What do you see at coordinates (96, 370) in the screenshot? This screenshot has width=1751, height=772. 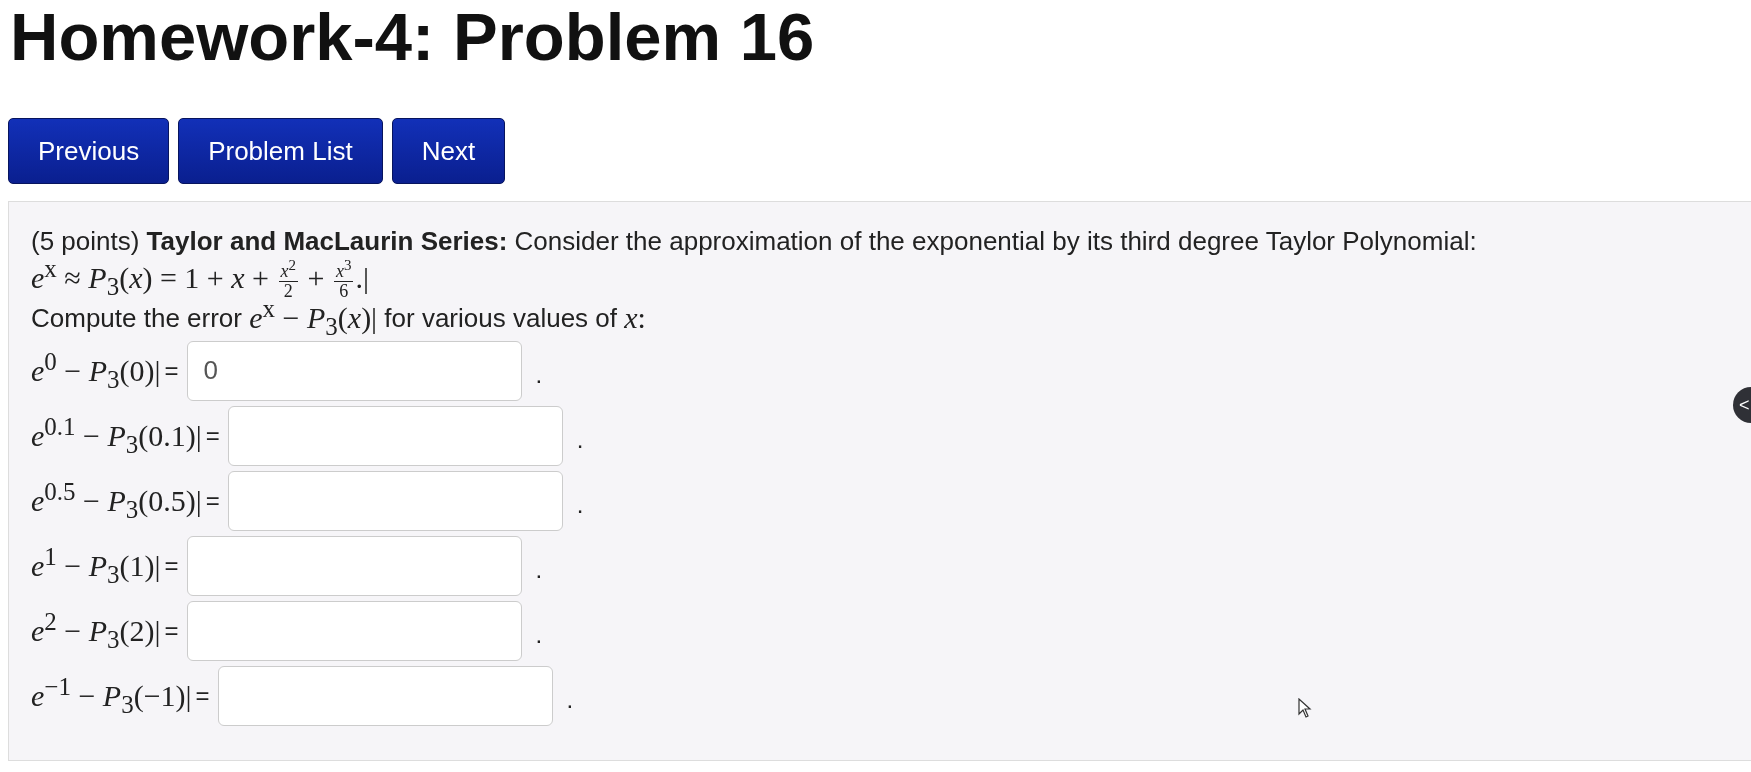 I see `math-expression: e$^{0}$ − P$_{3}$(0)|` at bounding box center [96, 370].